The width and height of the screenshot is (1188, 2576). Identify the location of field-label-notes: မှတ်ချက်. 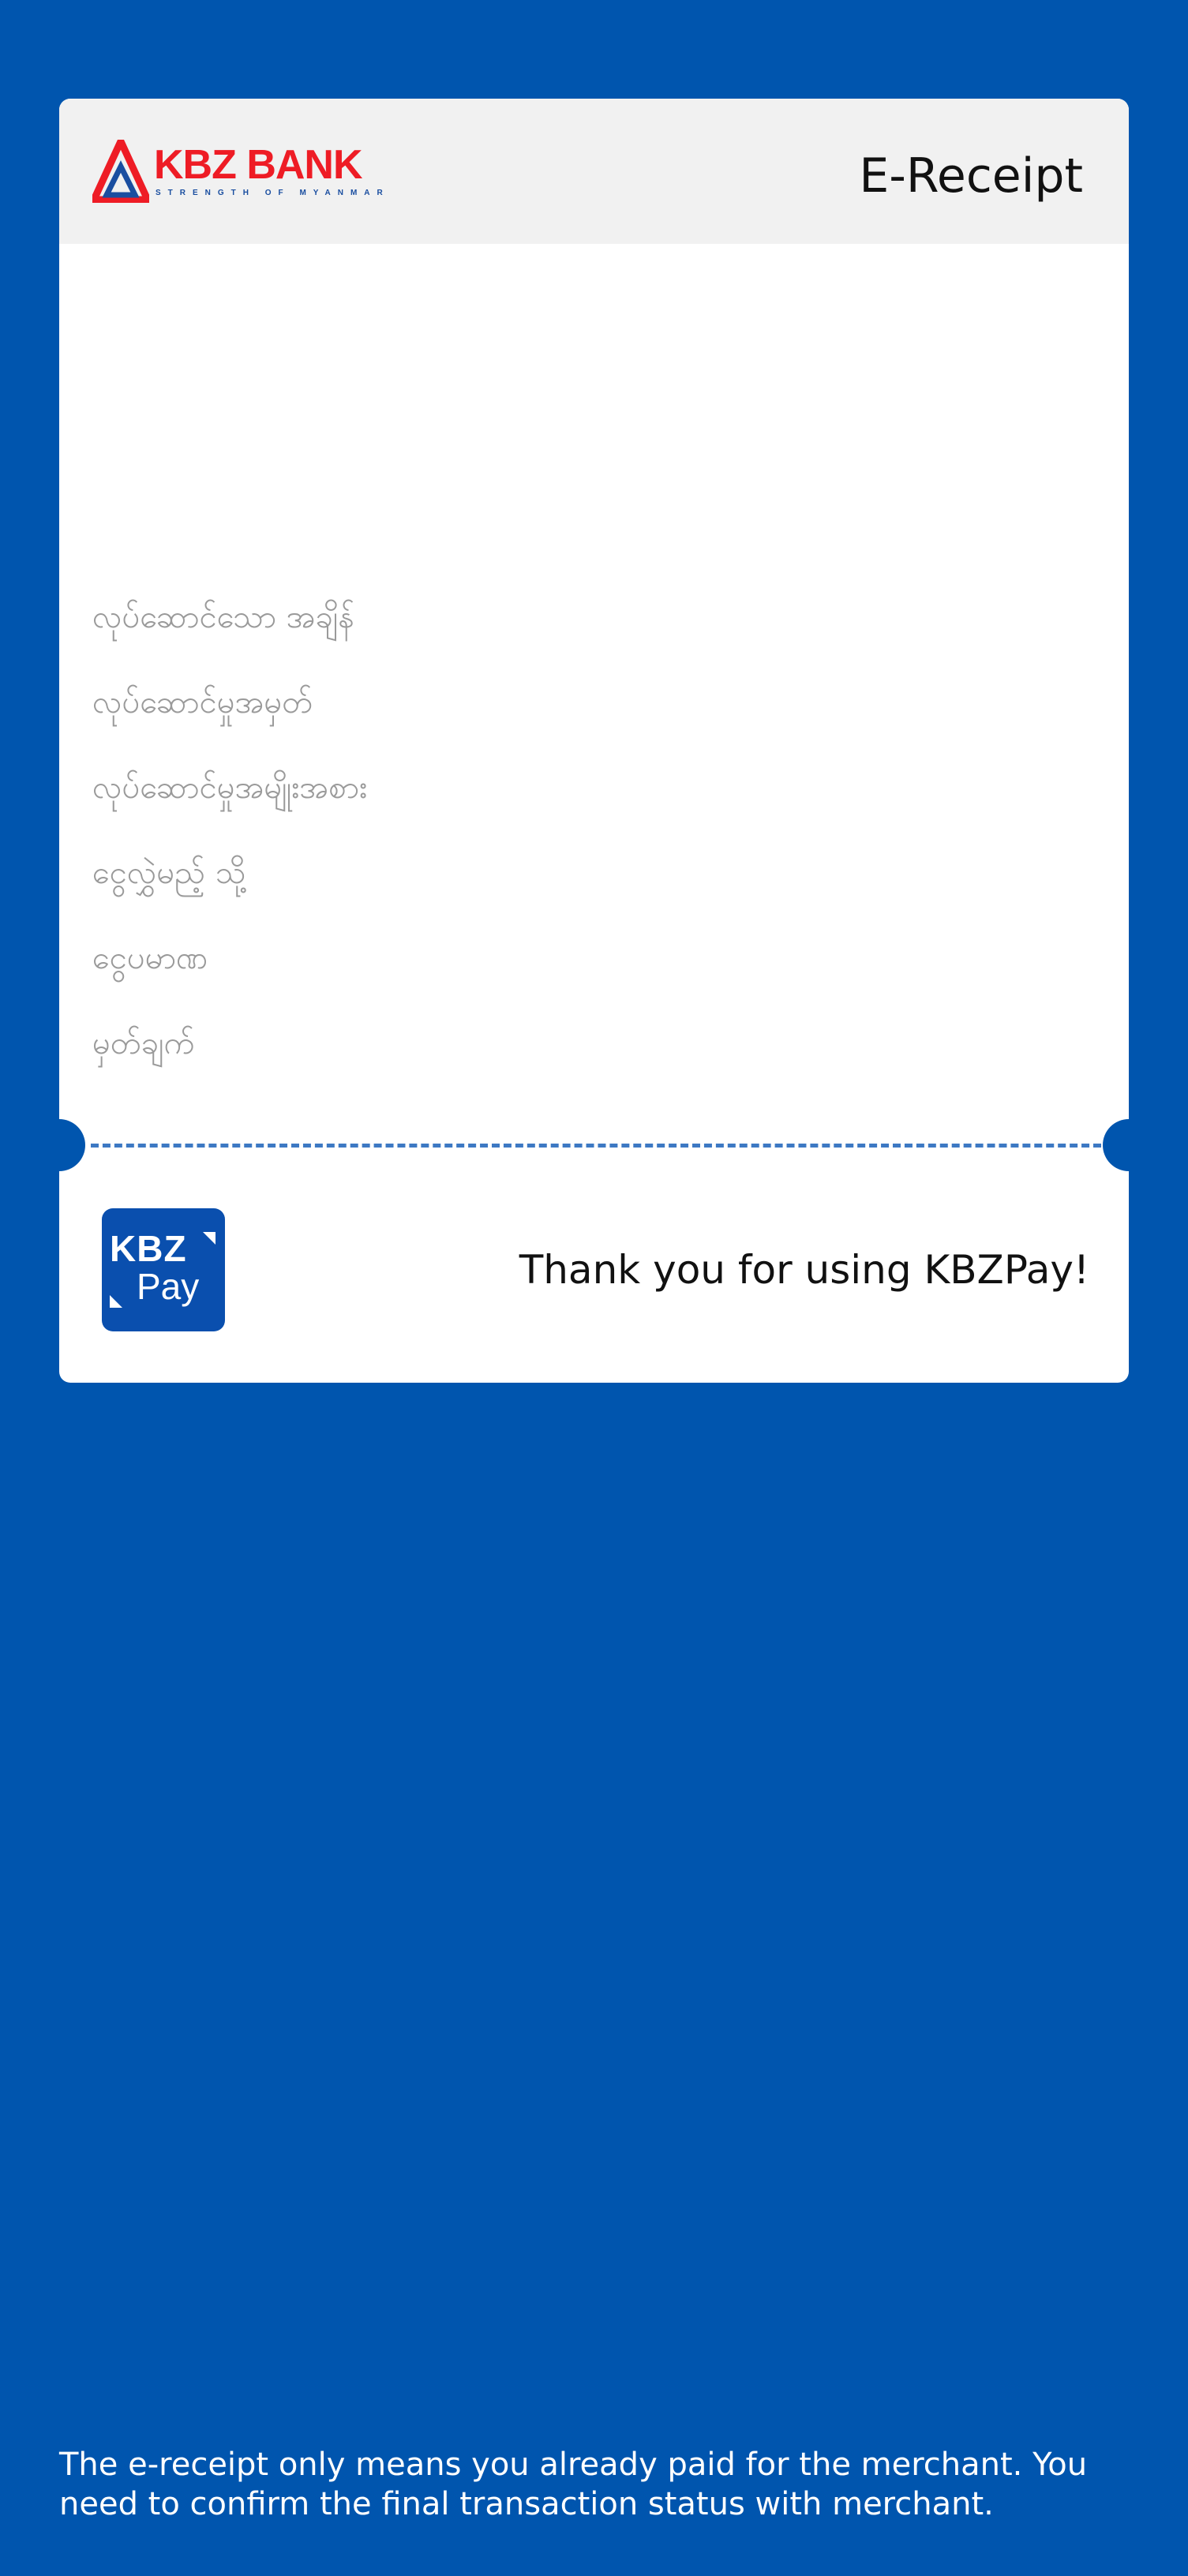
(143, 1043).